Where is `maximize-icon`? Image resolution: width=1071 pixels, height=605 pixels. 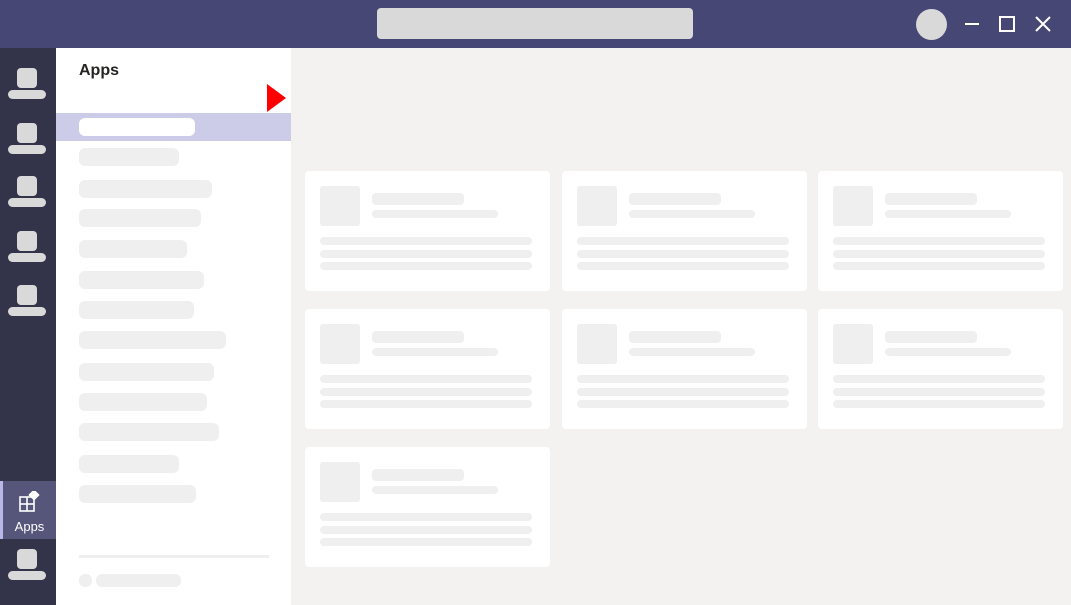 maximize-icon is located at coordinates (1007, 24).